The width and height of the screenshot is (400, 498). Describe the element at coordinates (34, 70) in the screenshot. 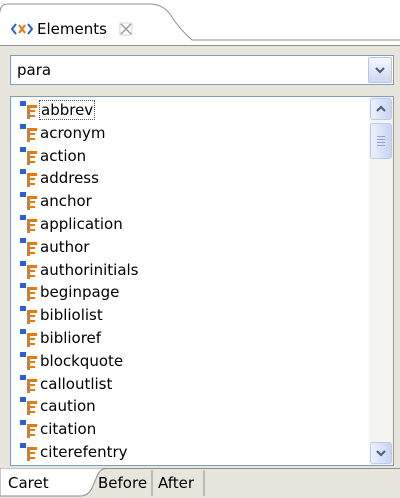

I see `combo-value: para` at that location.